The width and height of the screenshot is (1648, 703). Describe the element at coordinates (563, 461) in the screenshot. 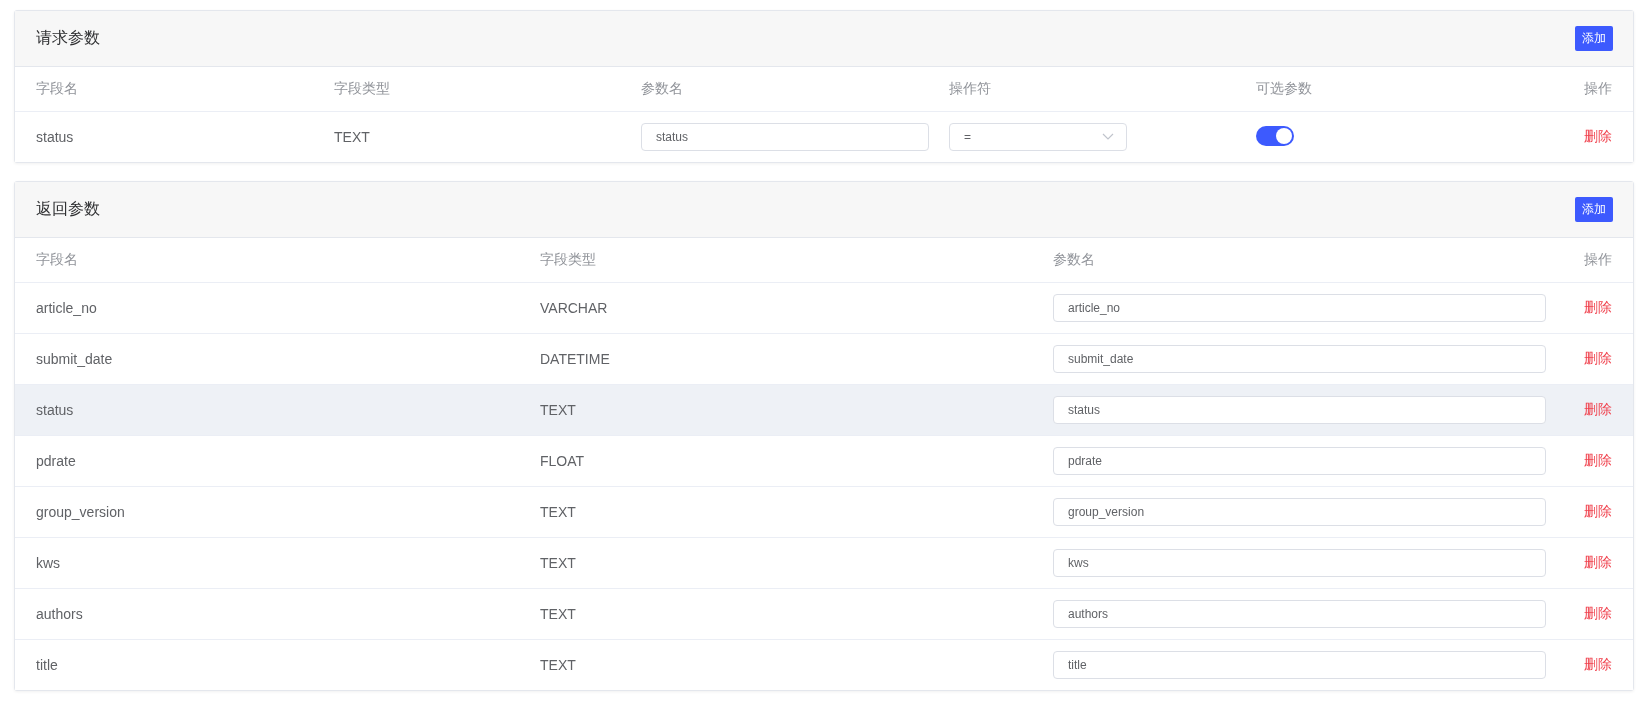

I see `field-type-cell-text: FLOAT` at that location.